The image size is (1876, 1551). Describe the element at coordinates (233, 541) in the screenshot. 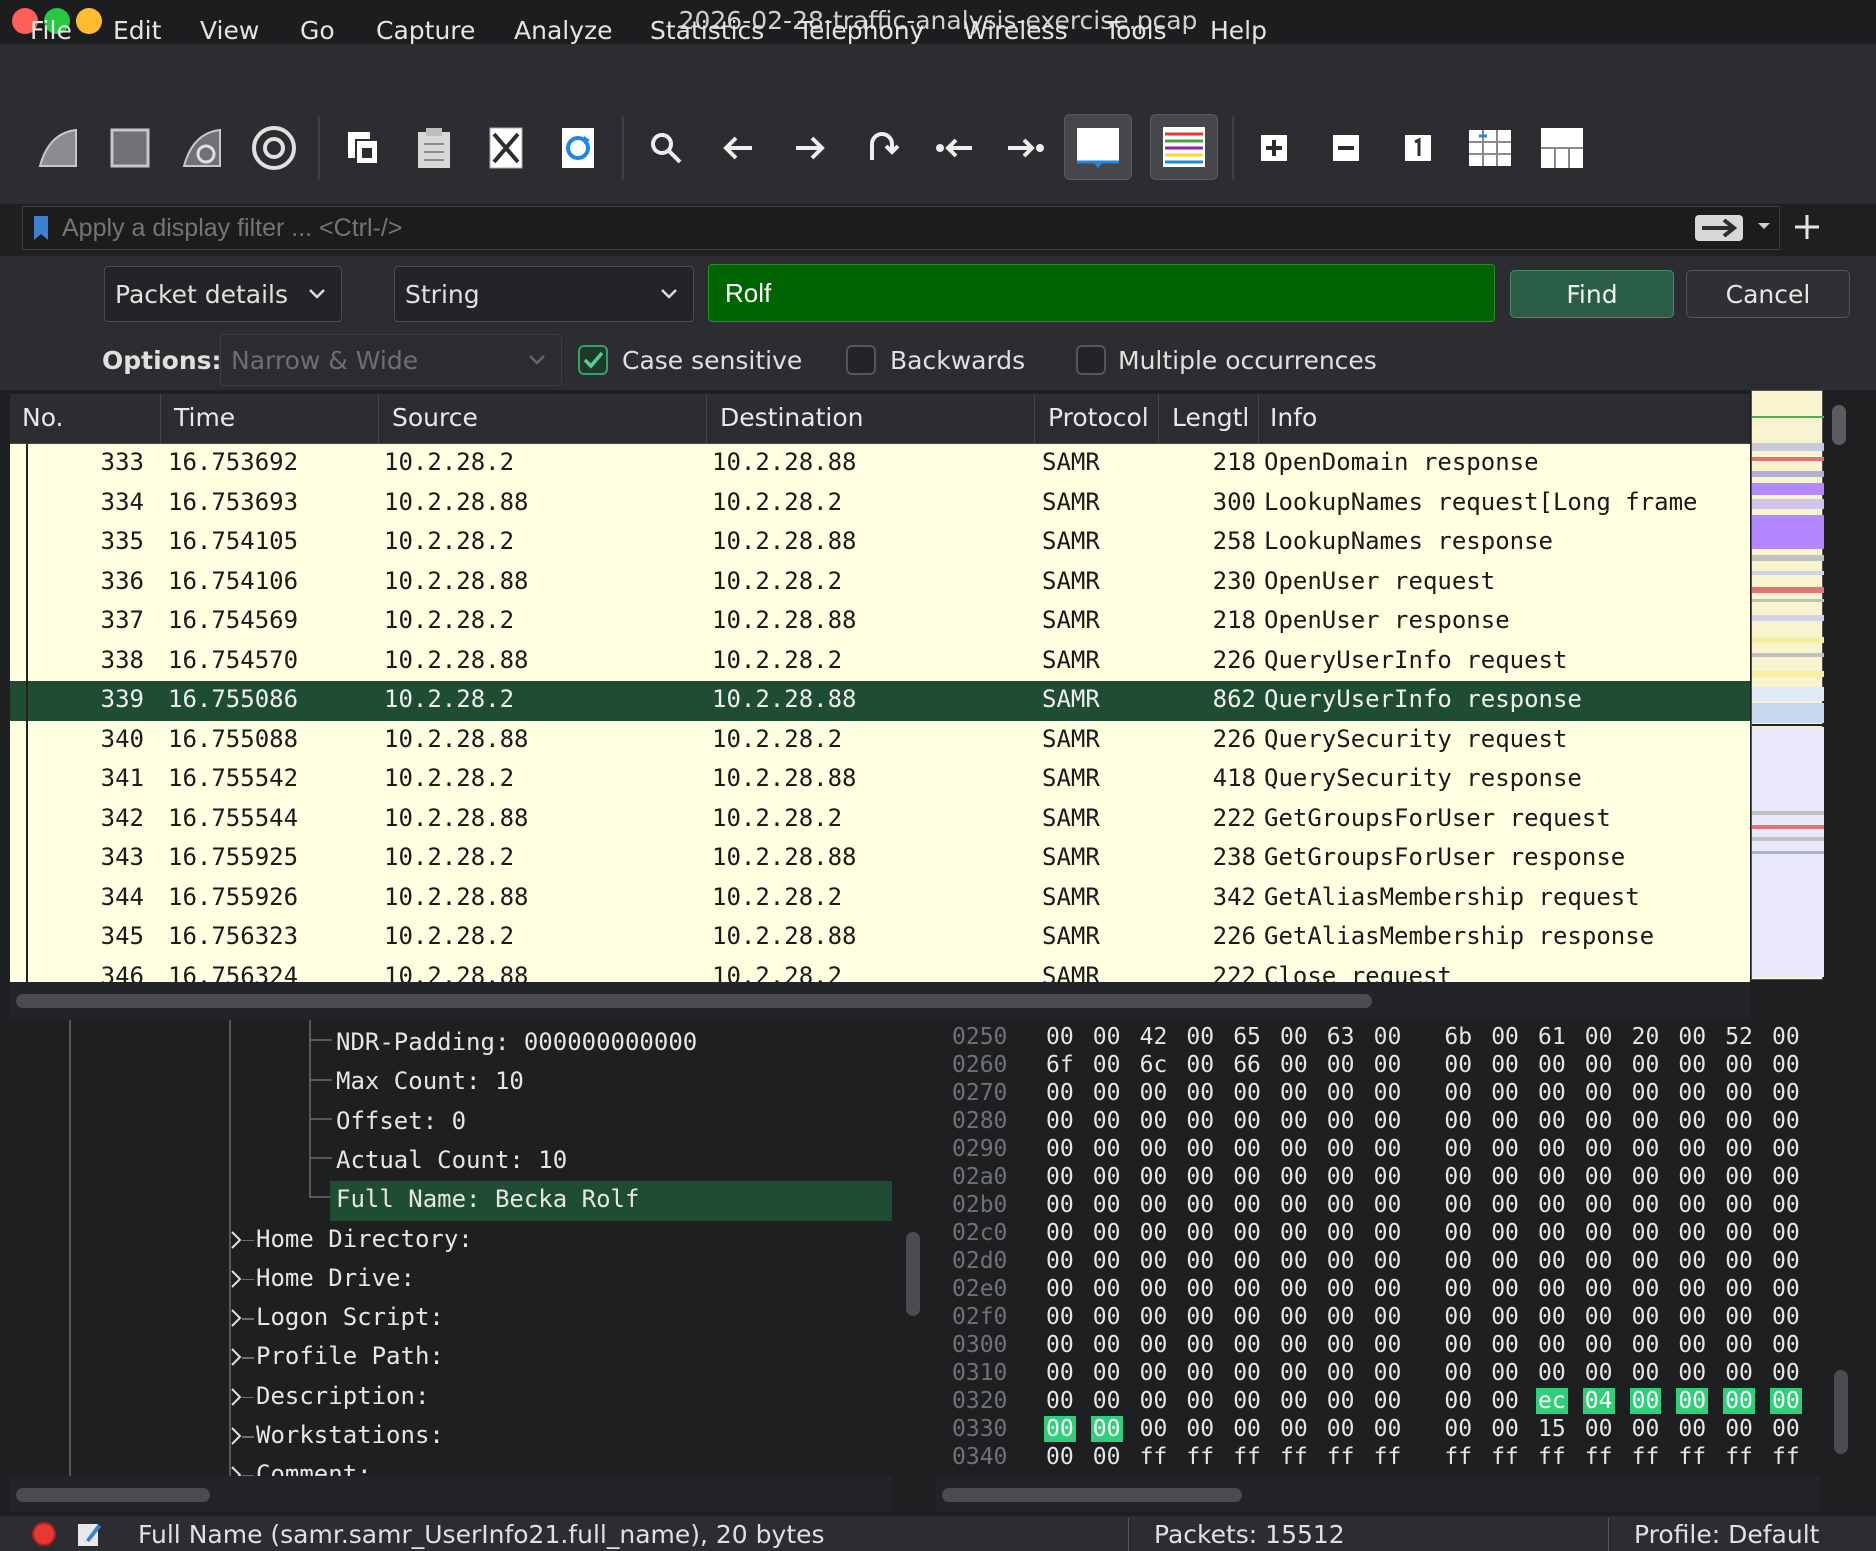

I see `packet-cell-time: 16.754105` at that location.